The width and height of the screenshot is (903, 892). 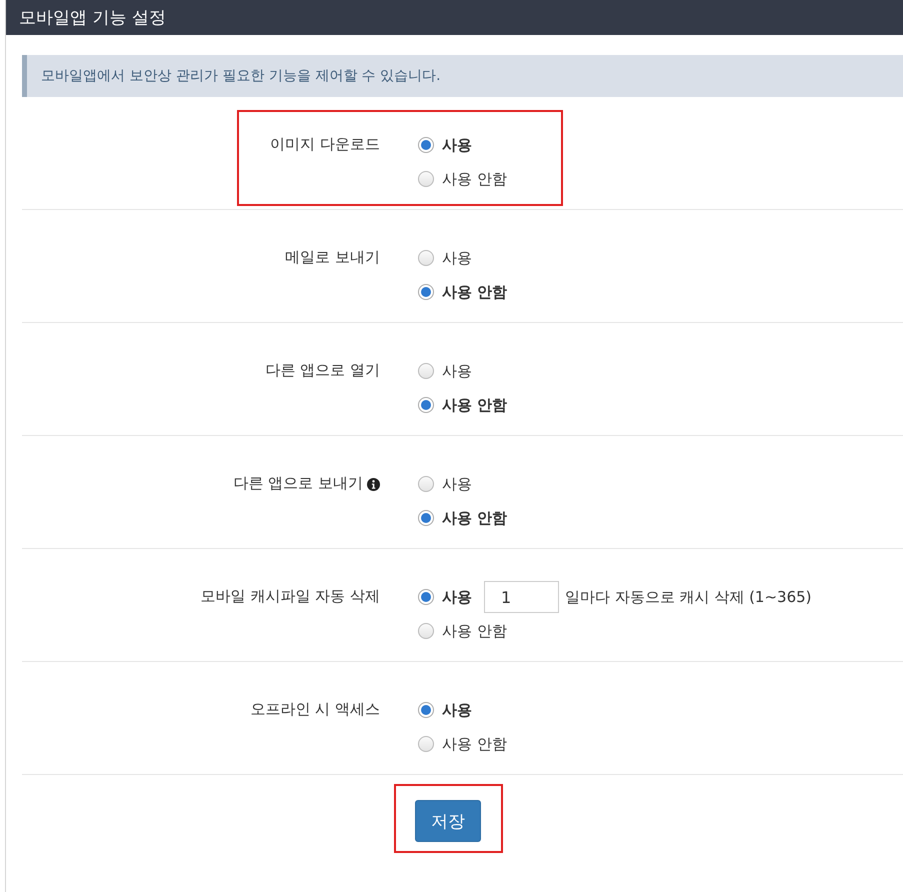 I want to click on setting-label: 메일로 보내기, so click(x=332, y=257).